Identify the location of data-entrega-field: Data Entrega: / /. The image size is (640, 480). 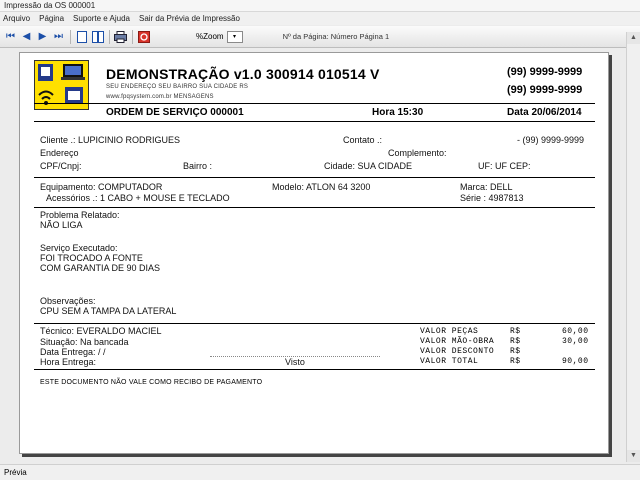
(73, 352).